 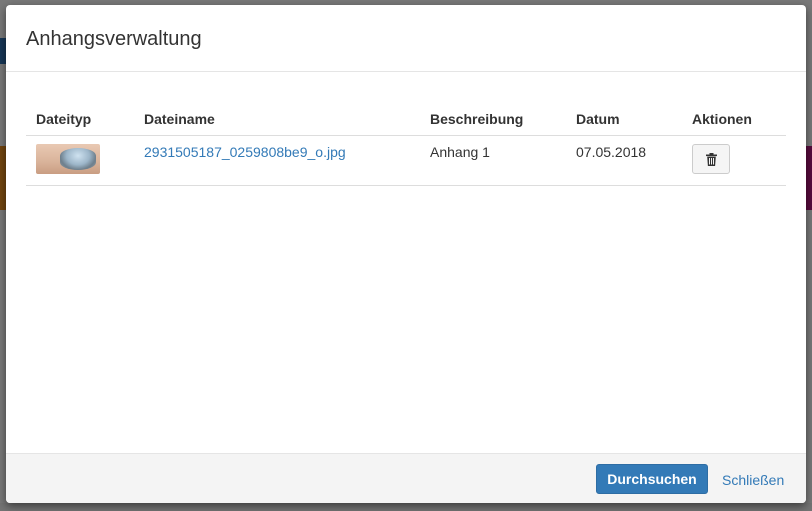 I want to click on filename-link: 2931505187_0259808be9_o.jpg, so click(x=245, y=152).